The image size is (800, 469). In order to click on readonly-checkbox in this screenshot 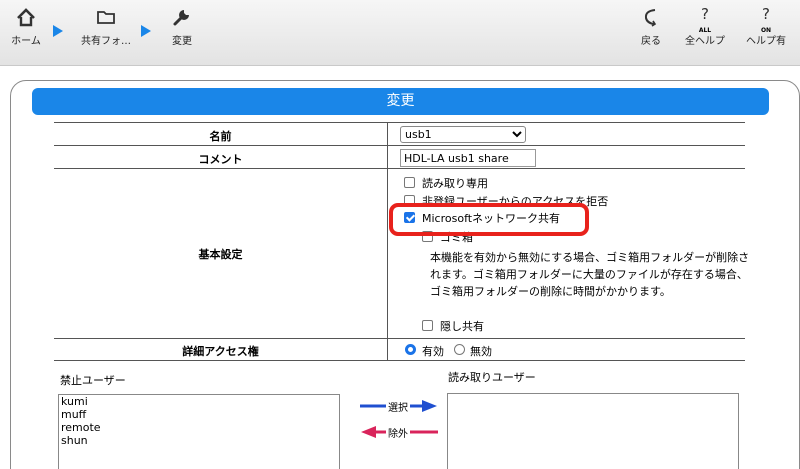, I will do `click(409, 182)`.